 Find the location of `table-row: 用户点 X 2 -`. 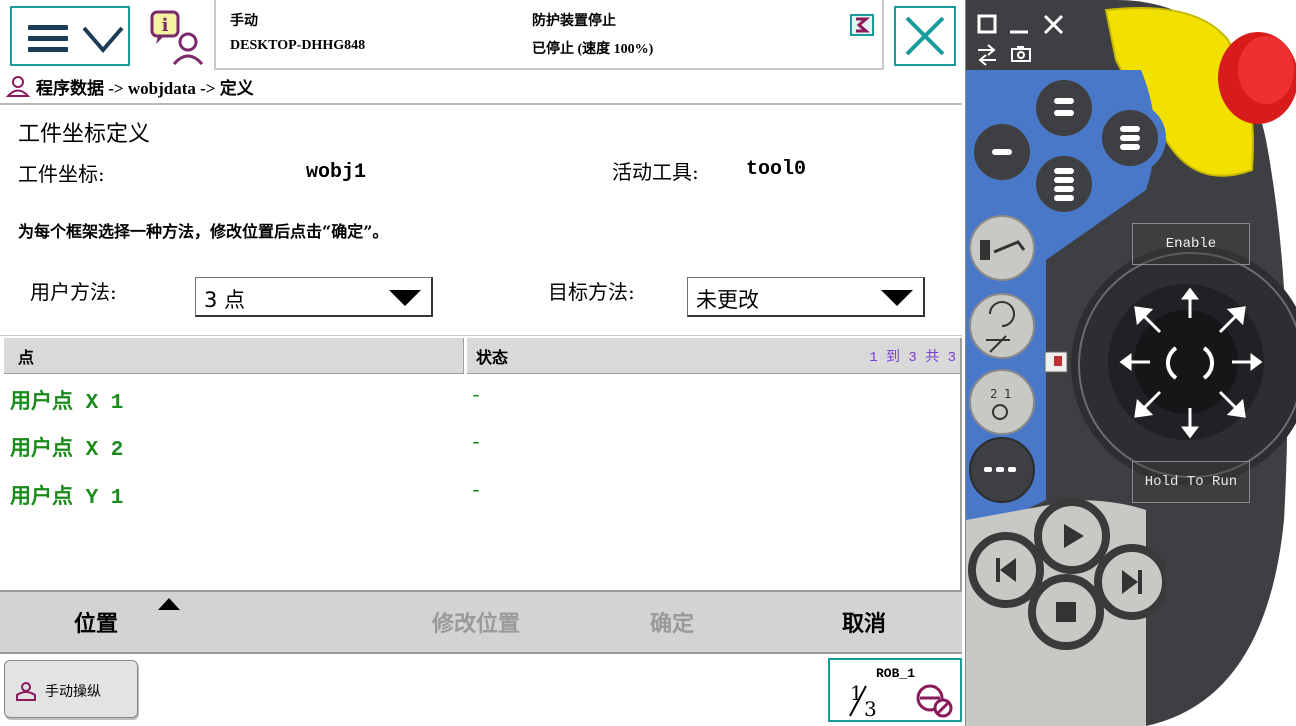

table-row: 用户点 X 2 - is located at coordinates (482, 445).